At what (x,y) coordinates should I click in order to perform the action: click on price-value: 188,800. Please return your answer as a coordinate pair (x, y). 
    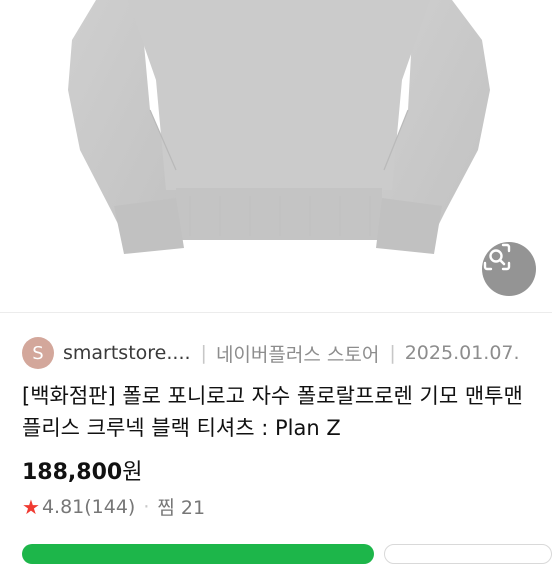
    Looking at the image, I should click on (72, 472).